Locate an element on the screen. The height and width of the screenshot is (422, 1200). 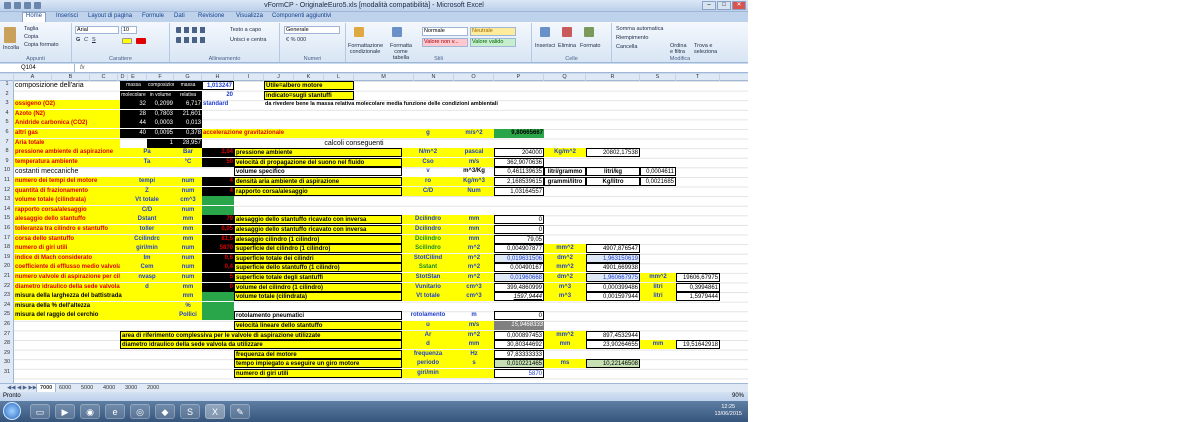
cell: u is located at coordinates (428, 325).